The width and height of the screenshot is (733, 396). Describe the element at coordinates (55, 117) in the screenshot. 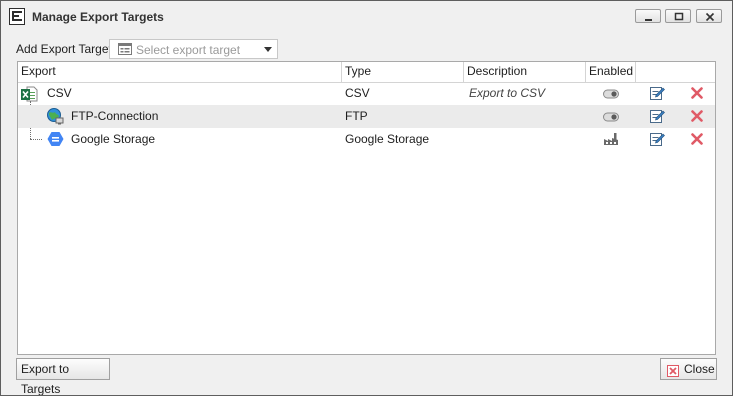

I see `globe-network-icon` at that location.